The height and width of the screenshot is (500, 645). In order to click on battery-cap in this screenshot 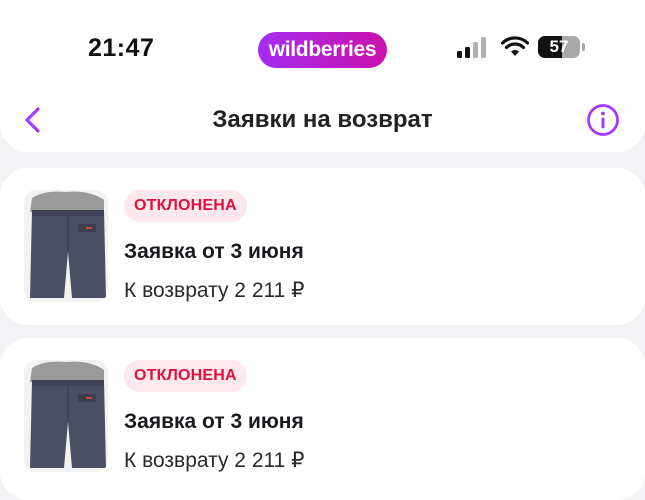, I will do `click(583, 47)`.